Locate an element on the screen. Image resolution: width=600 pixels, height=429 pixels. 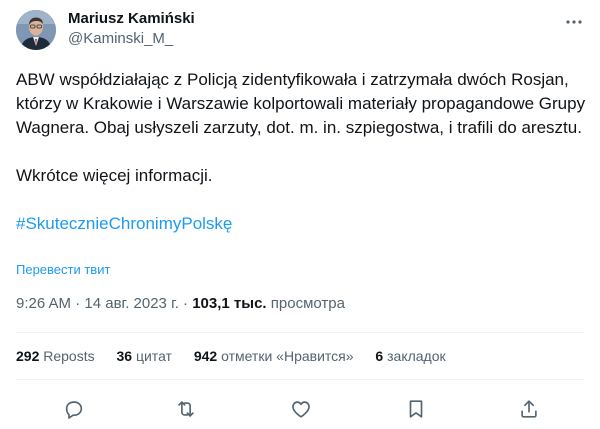
quotes-stat: 36 цитат is located at coordinates (144, 356).